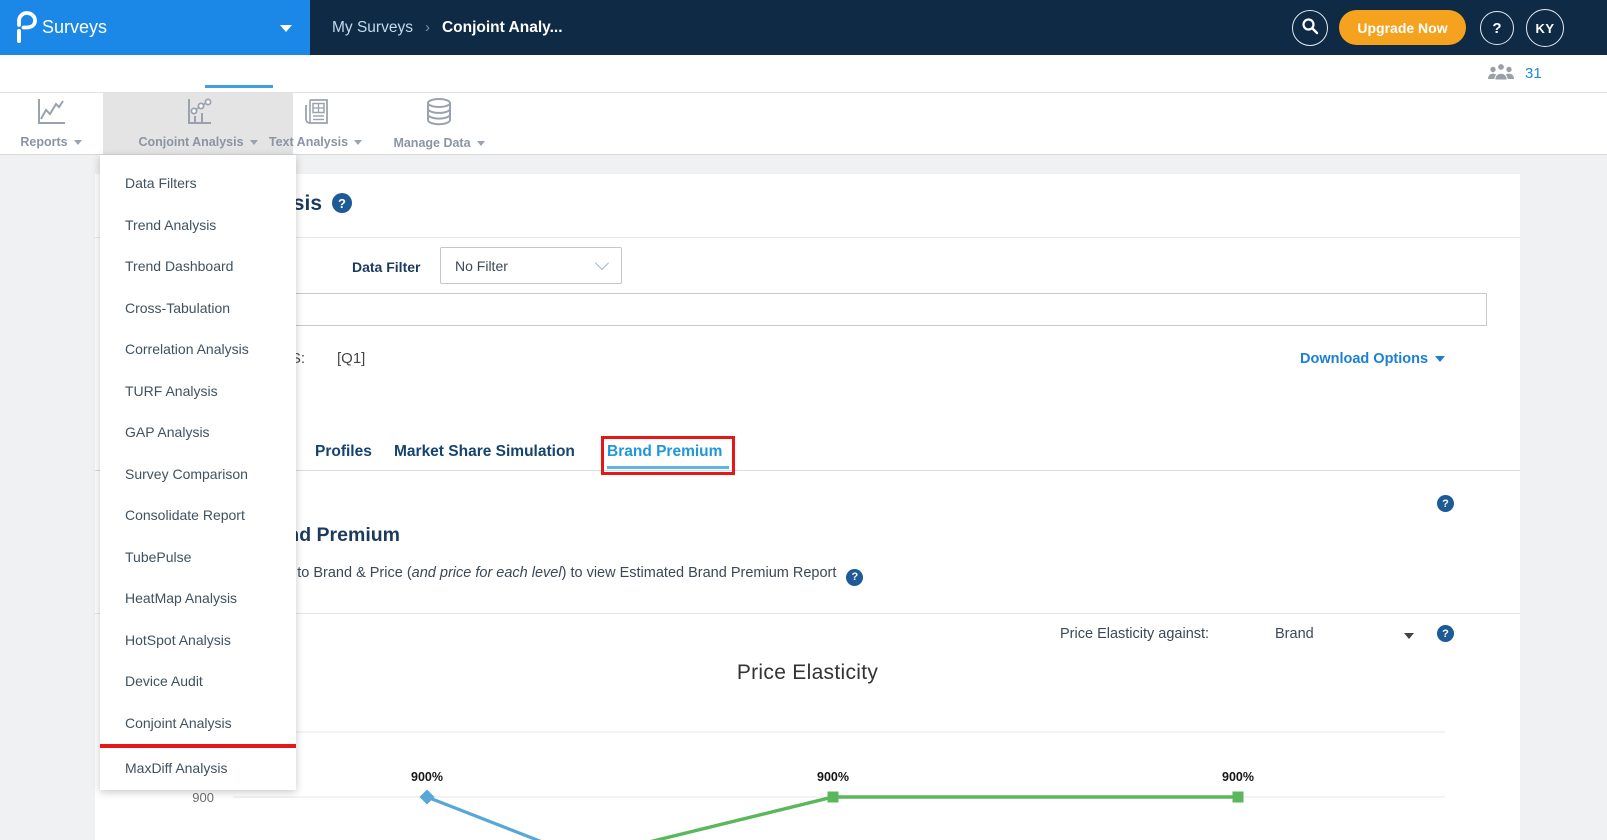  Describe the element at coordinates (26, 29) in the screenshot. I see `questionpro-logo-icon` at that location.